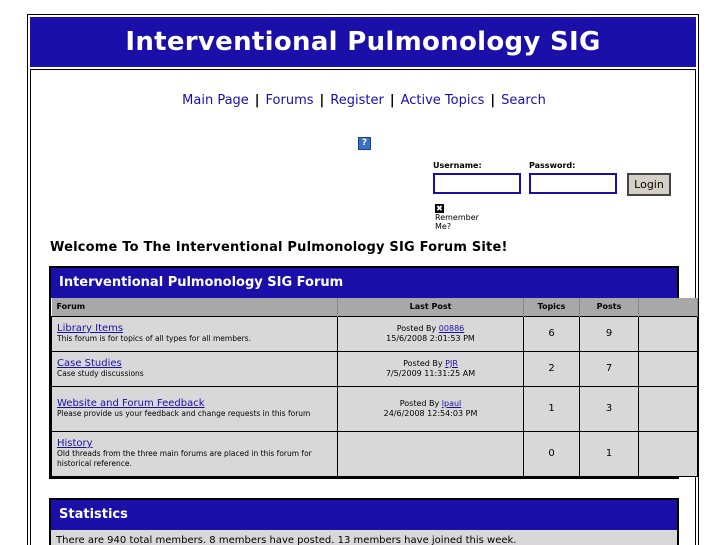 The height and width of the screenshot is (545, 727). I want to click on poster-link: PJR, so click(451, 363).